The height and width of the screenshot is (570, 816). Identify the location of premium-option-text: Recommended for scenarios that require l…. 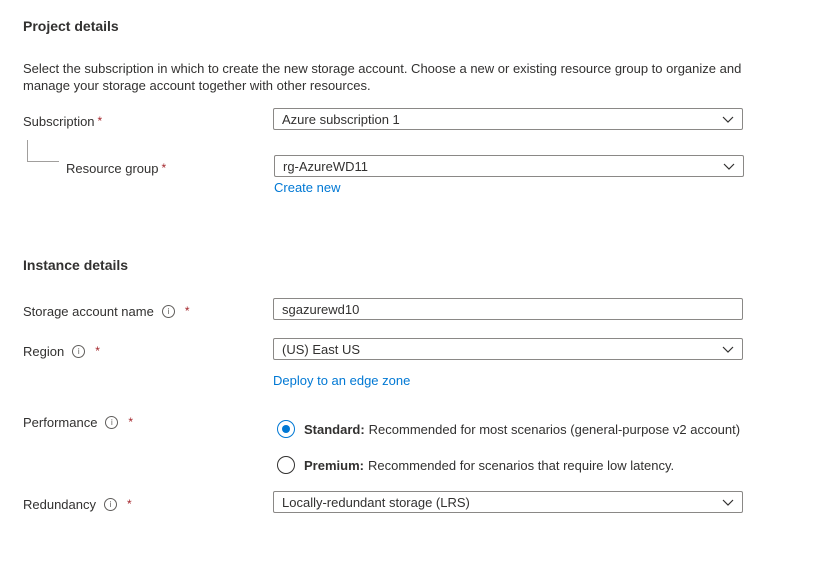
(521, 465).